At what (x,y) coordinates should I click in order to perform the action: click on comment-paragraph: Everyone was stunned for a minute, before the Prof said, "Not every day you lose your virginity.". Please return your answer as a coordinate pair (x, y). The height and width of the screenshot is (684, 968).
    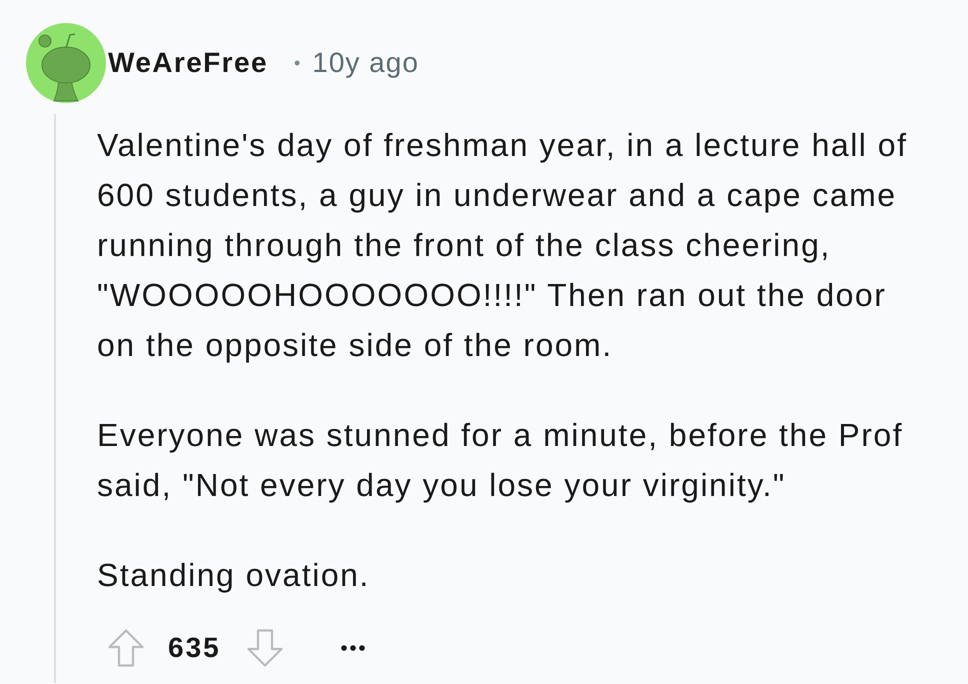
    Looking at the image, I should click on (500, 460).